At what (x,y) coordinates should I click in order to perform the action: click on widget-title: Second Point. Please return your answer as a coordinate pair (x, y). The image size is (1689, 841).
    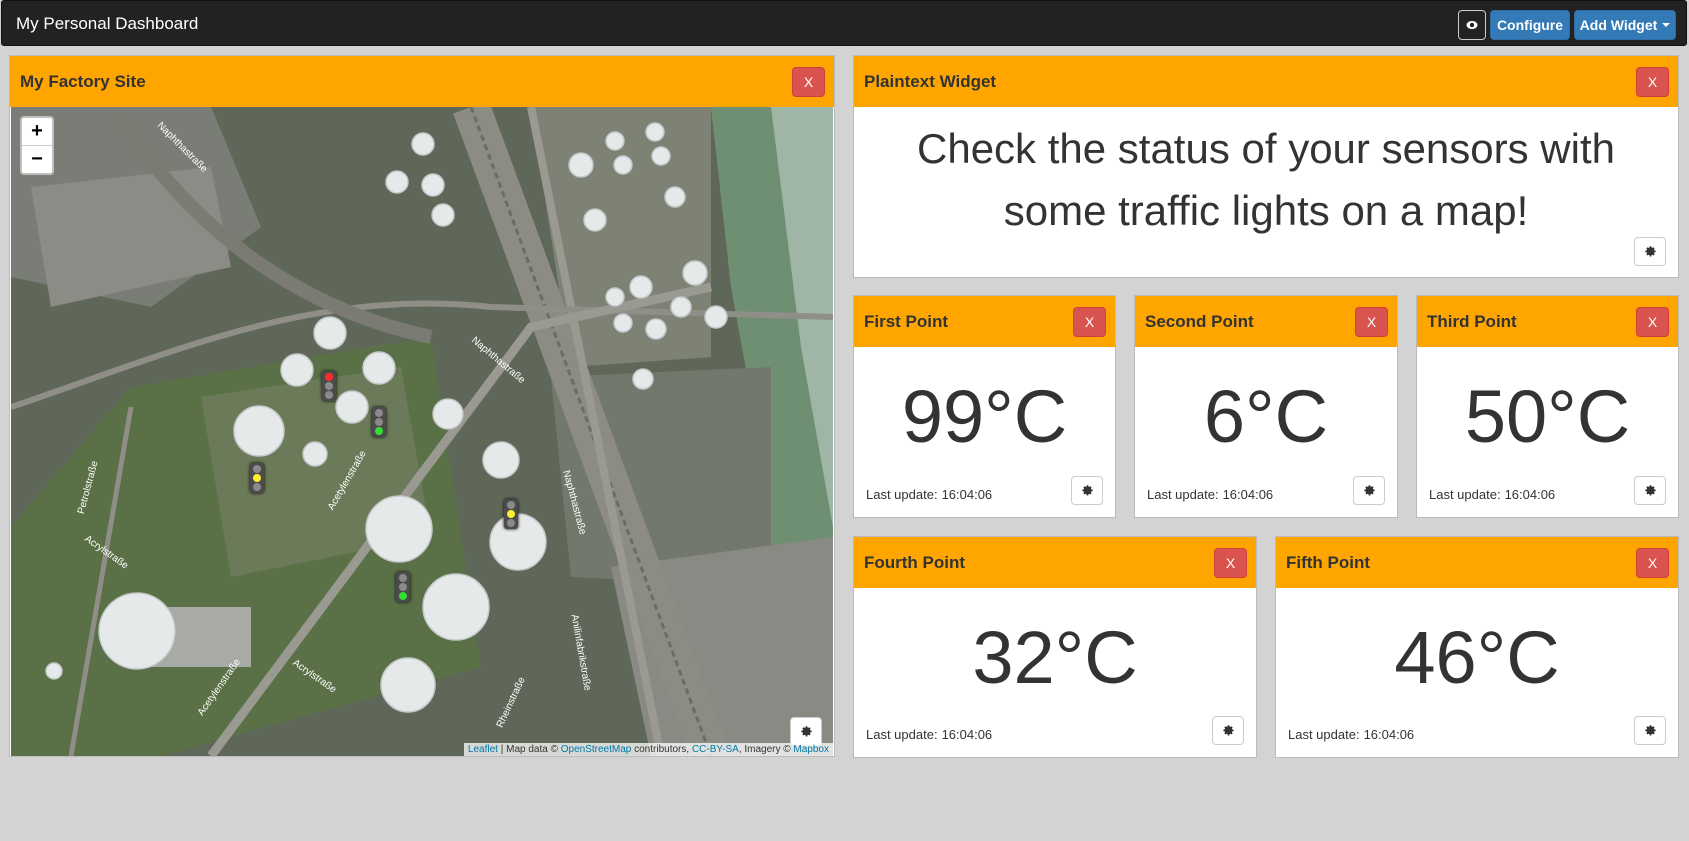
    Looking at the image, I should click on (1199, 321).